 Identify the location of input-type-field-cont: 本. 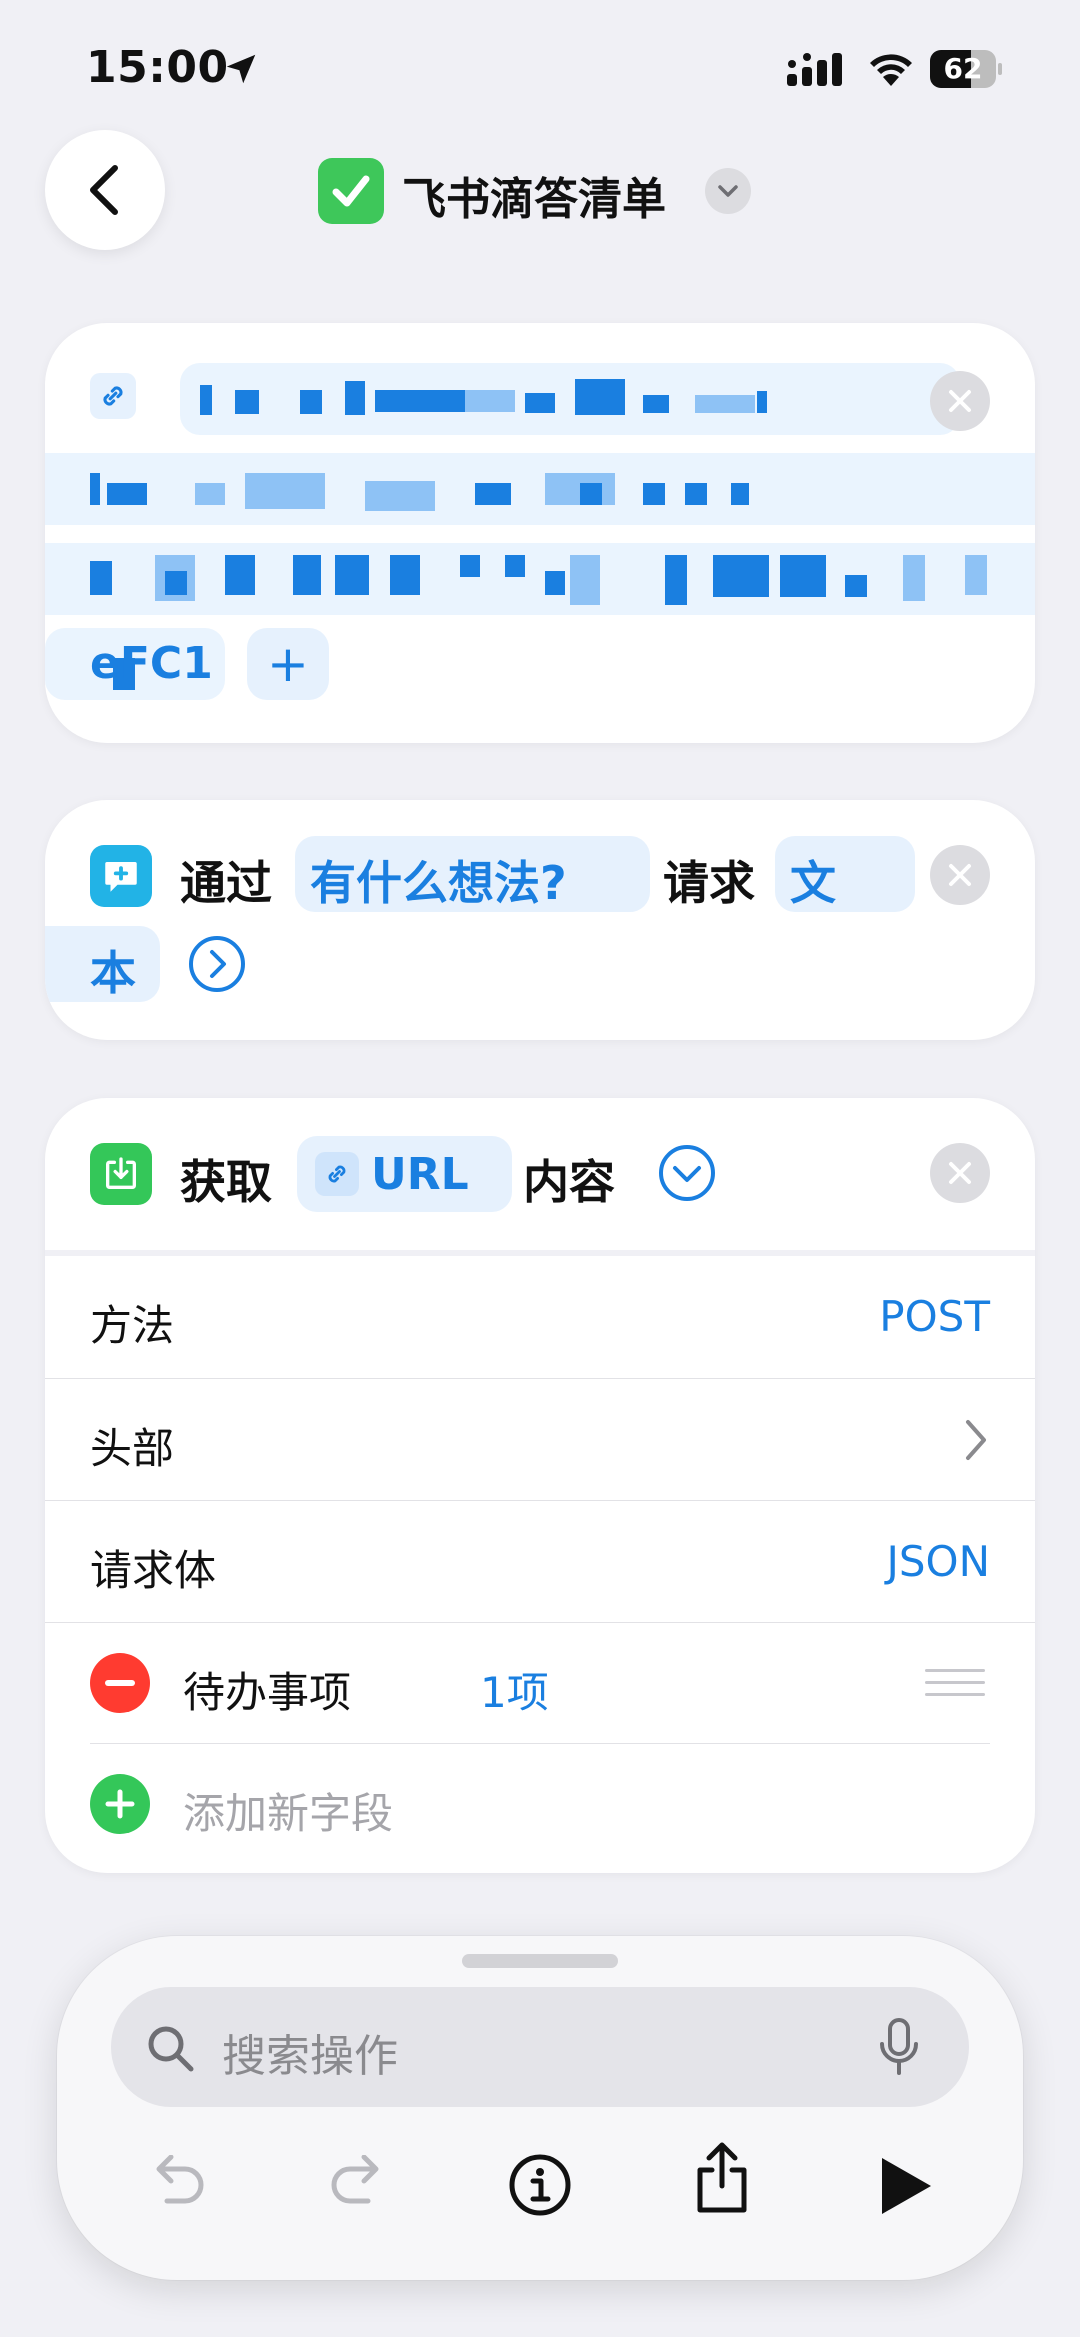
(102, 964).